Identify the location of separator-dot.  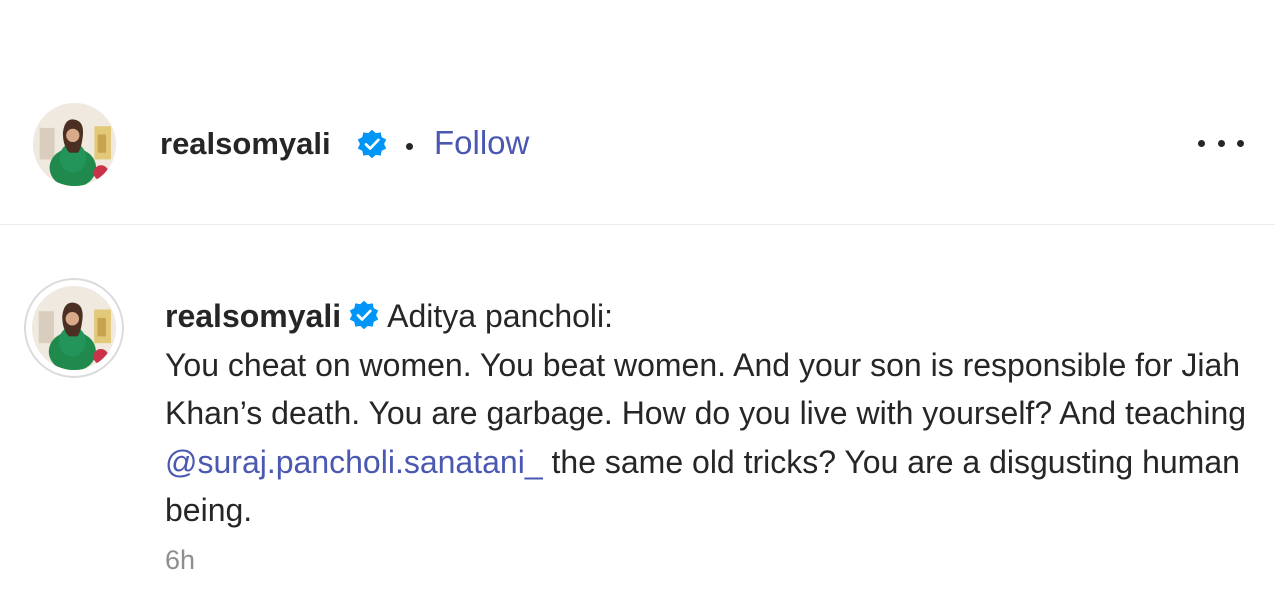
(409, 146).